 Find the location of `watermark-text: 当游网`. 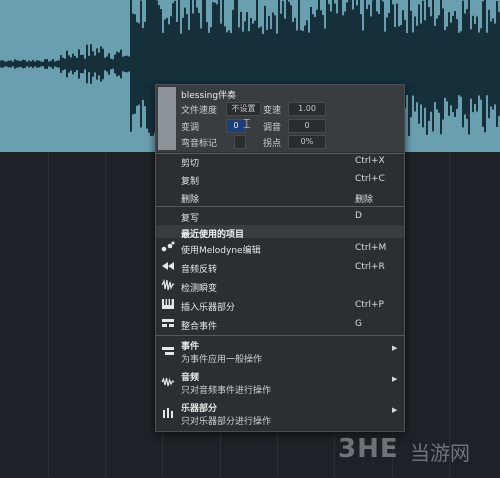

watermark-text: 当游网 is located at coordinates (440, 453).